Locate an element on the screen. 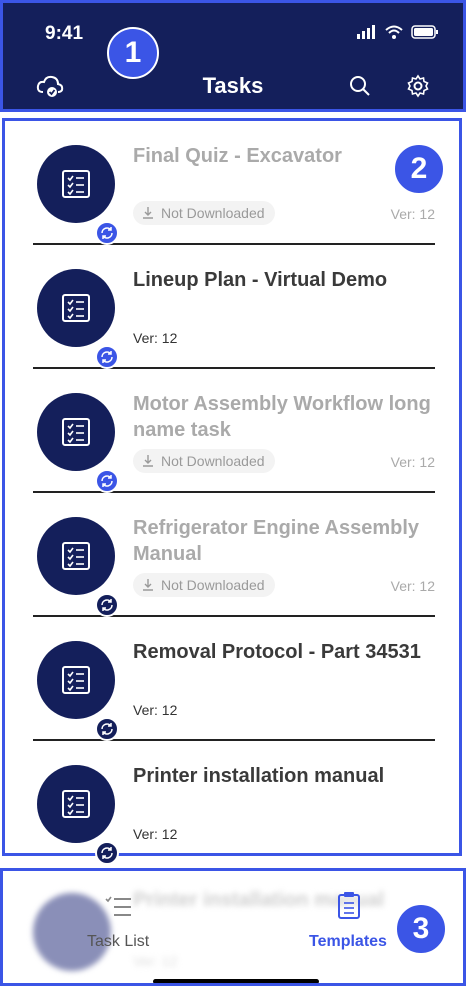 This screenshot has height=1000, width=466. page-title: Tasks is located at coordinates (233, 85).